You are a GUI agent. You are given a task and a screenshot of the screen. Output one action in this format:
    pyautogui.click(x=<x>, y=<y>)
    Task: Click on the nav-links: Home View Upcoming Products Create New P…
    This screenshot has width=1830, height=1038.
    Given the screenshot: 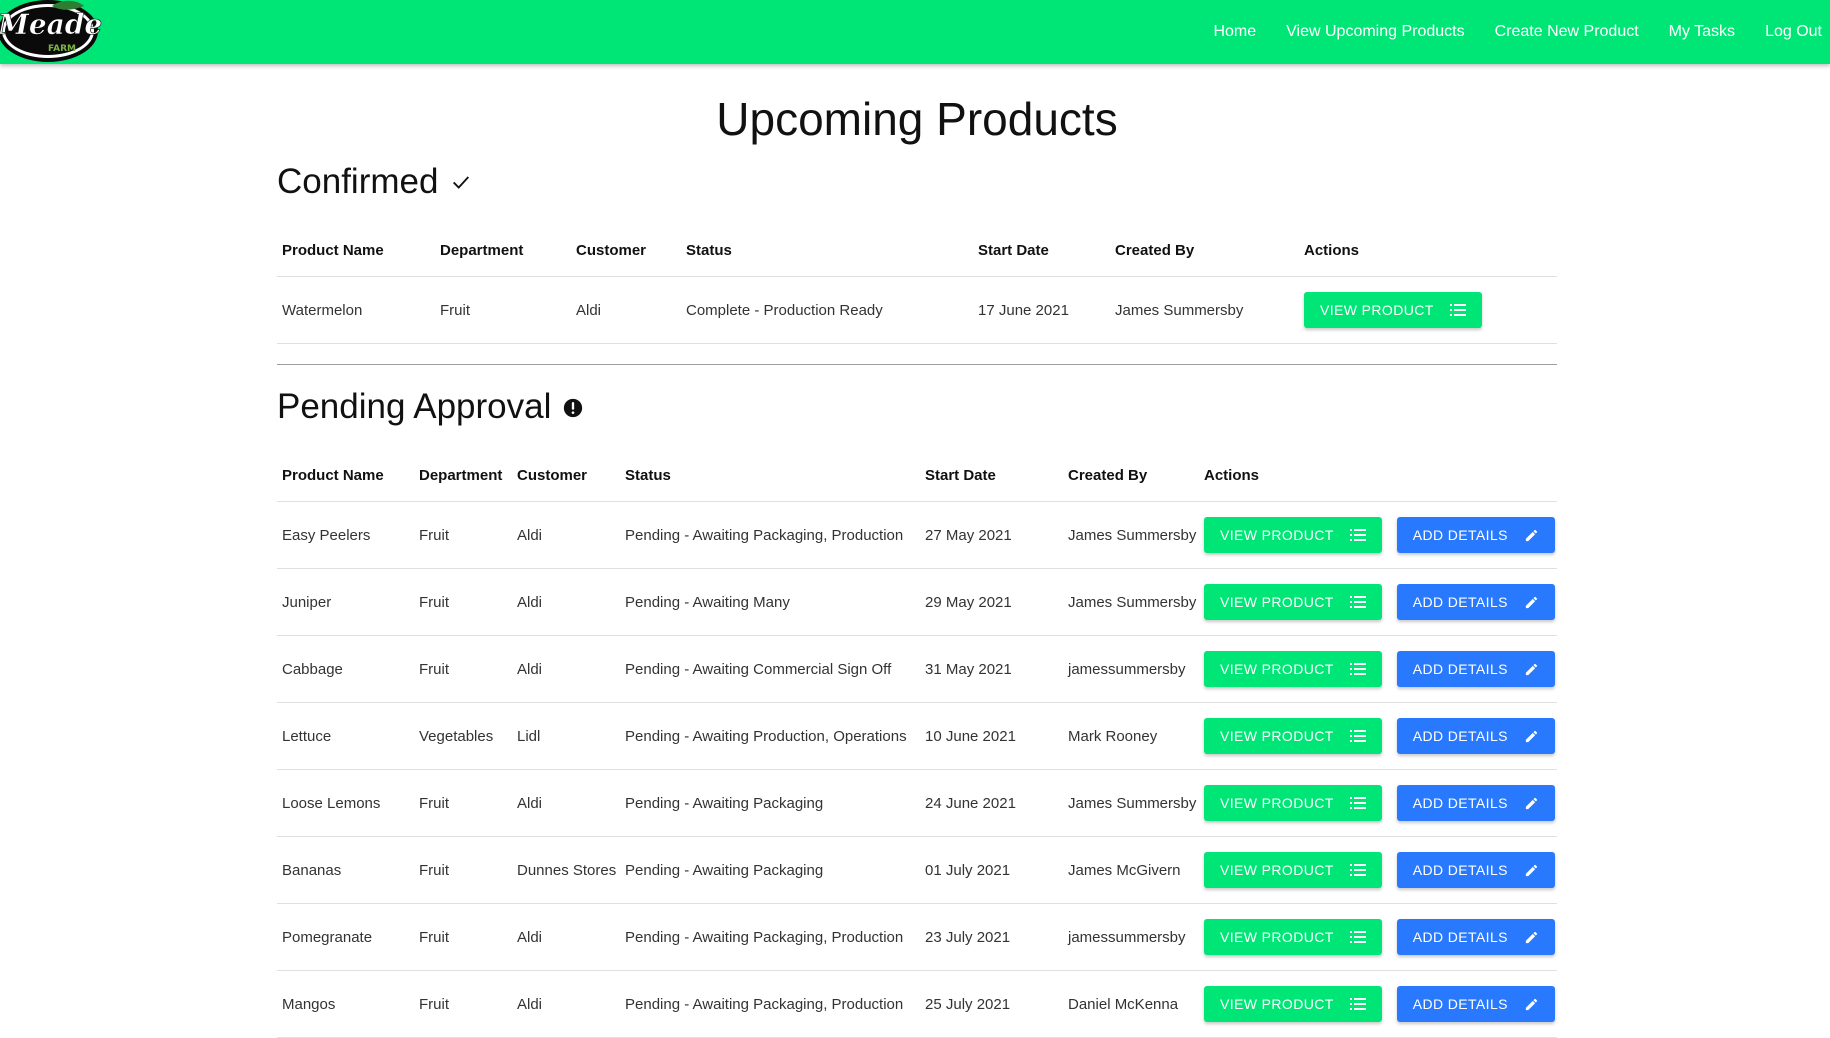 What is the action you would take?
    pyautogui.click(x=1502, y=32)
    